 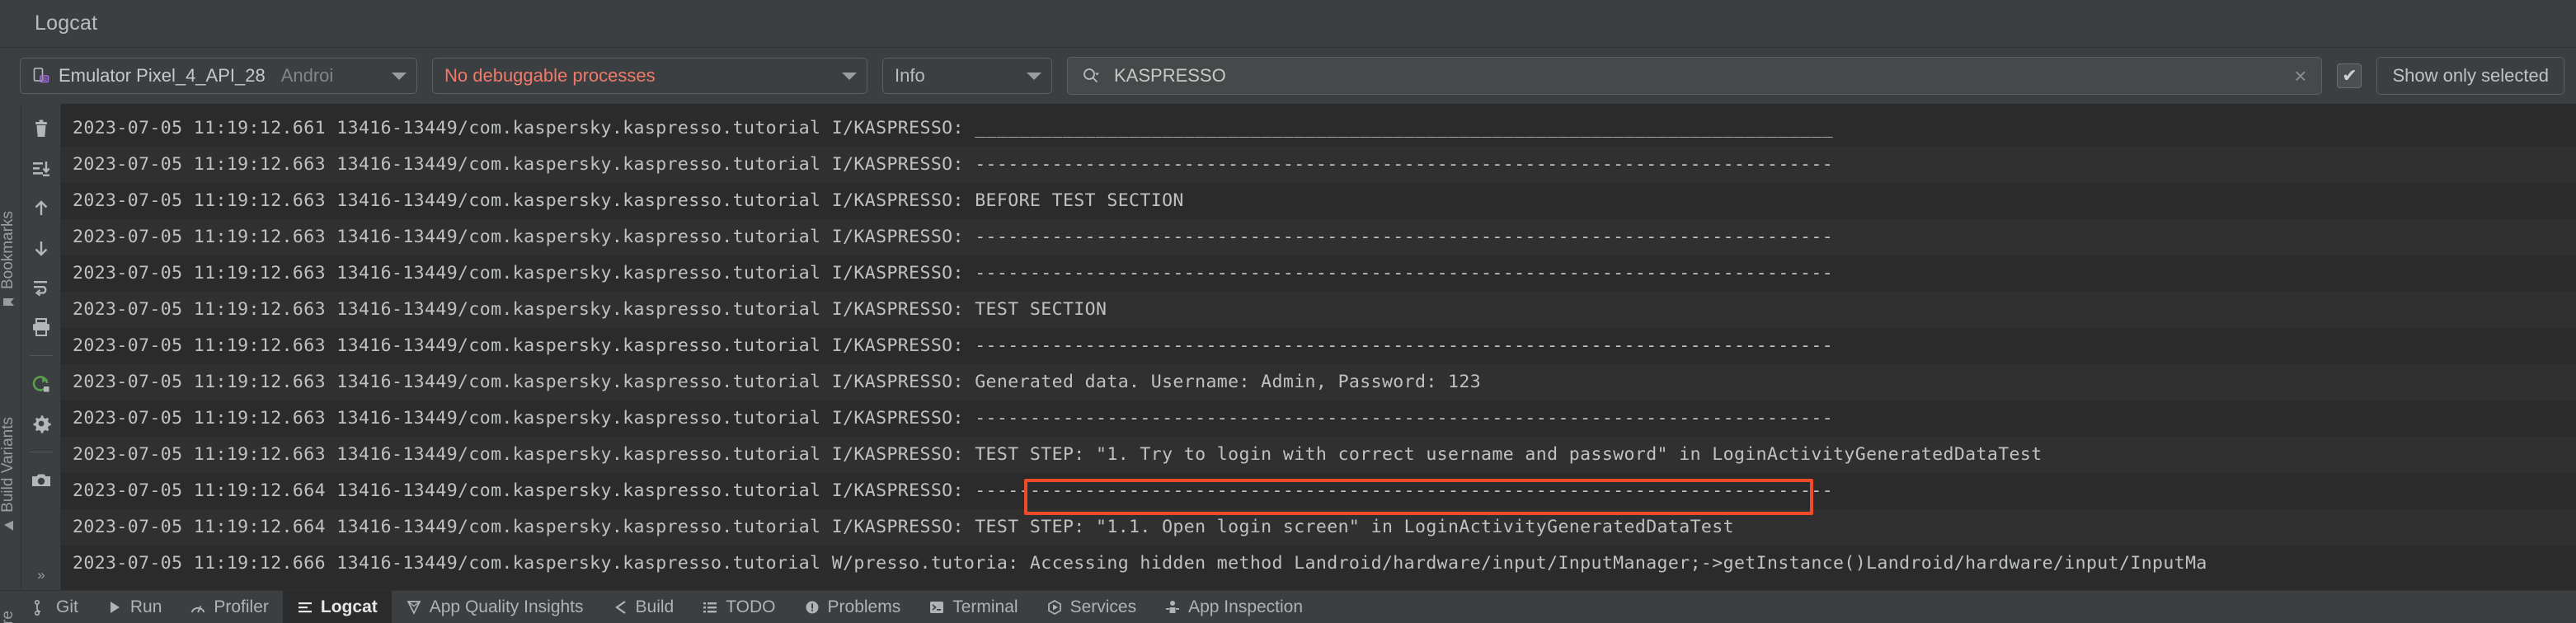 I want to click on statusbar-label-todo: TODO, so click(x=751, y=606).